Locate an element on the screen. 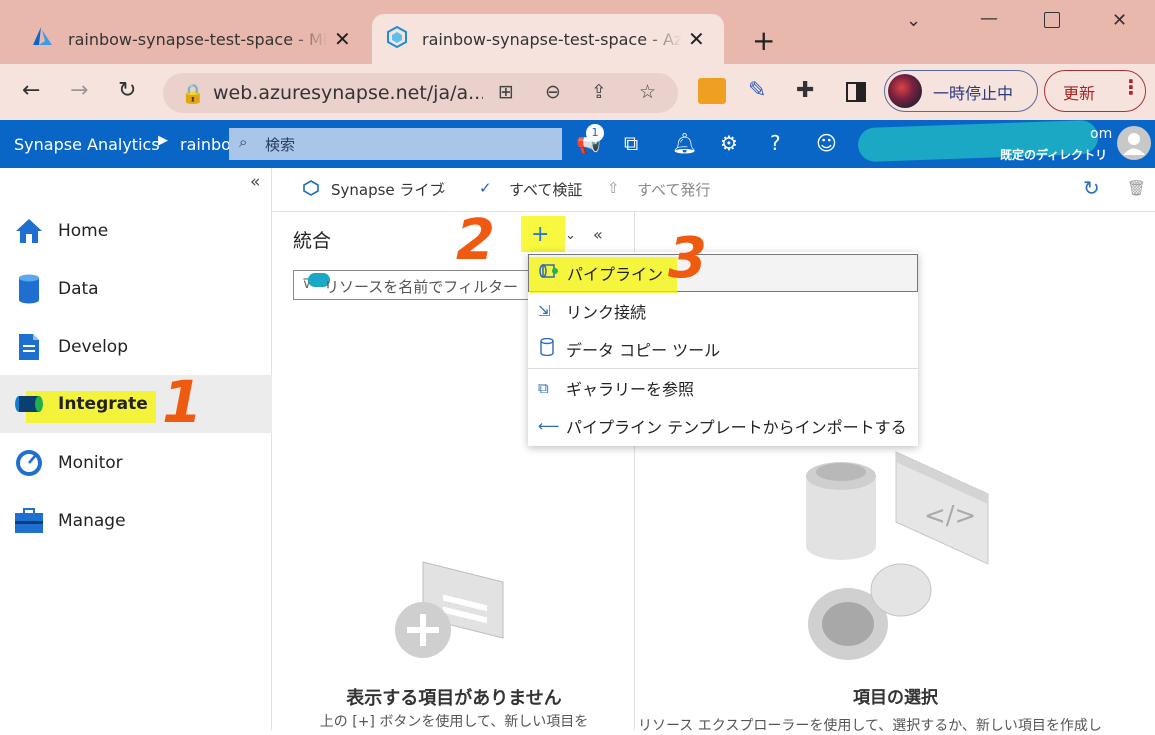 The height and width of the screenshot is (735, 1155). breadcrumb: rainbow is located at coordinates (205, 144).